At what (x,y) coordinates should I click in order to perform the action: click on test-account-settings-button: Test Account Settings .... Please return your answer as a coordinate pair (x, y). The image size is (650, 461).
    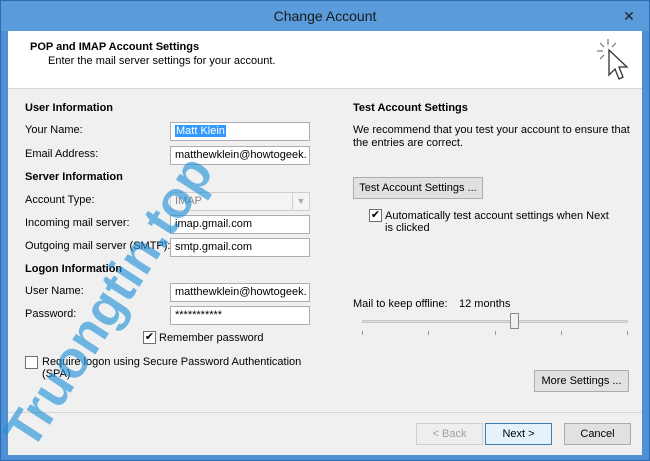
    Looking at the image, I should click on (418, 188).